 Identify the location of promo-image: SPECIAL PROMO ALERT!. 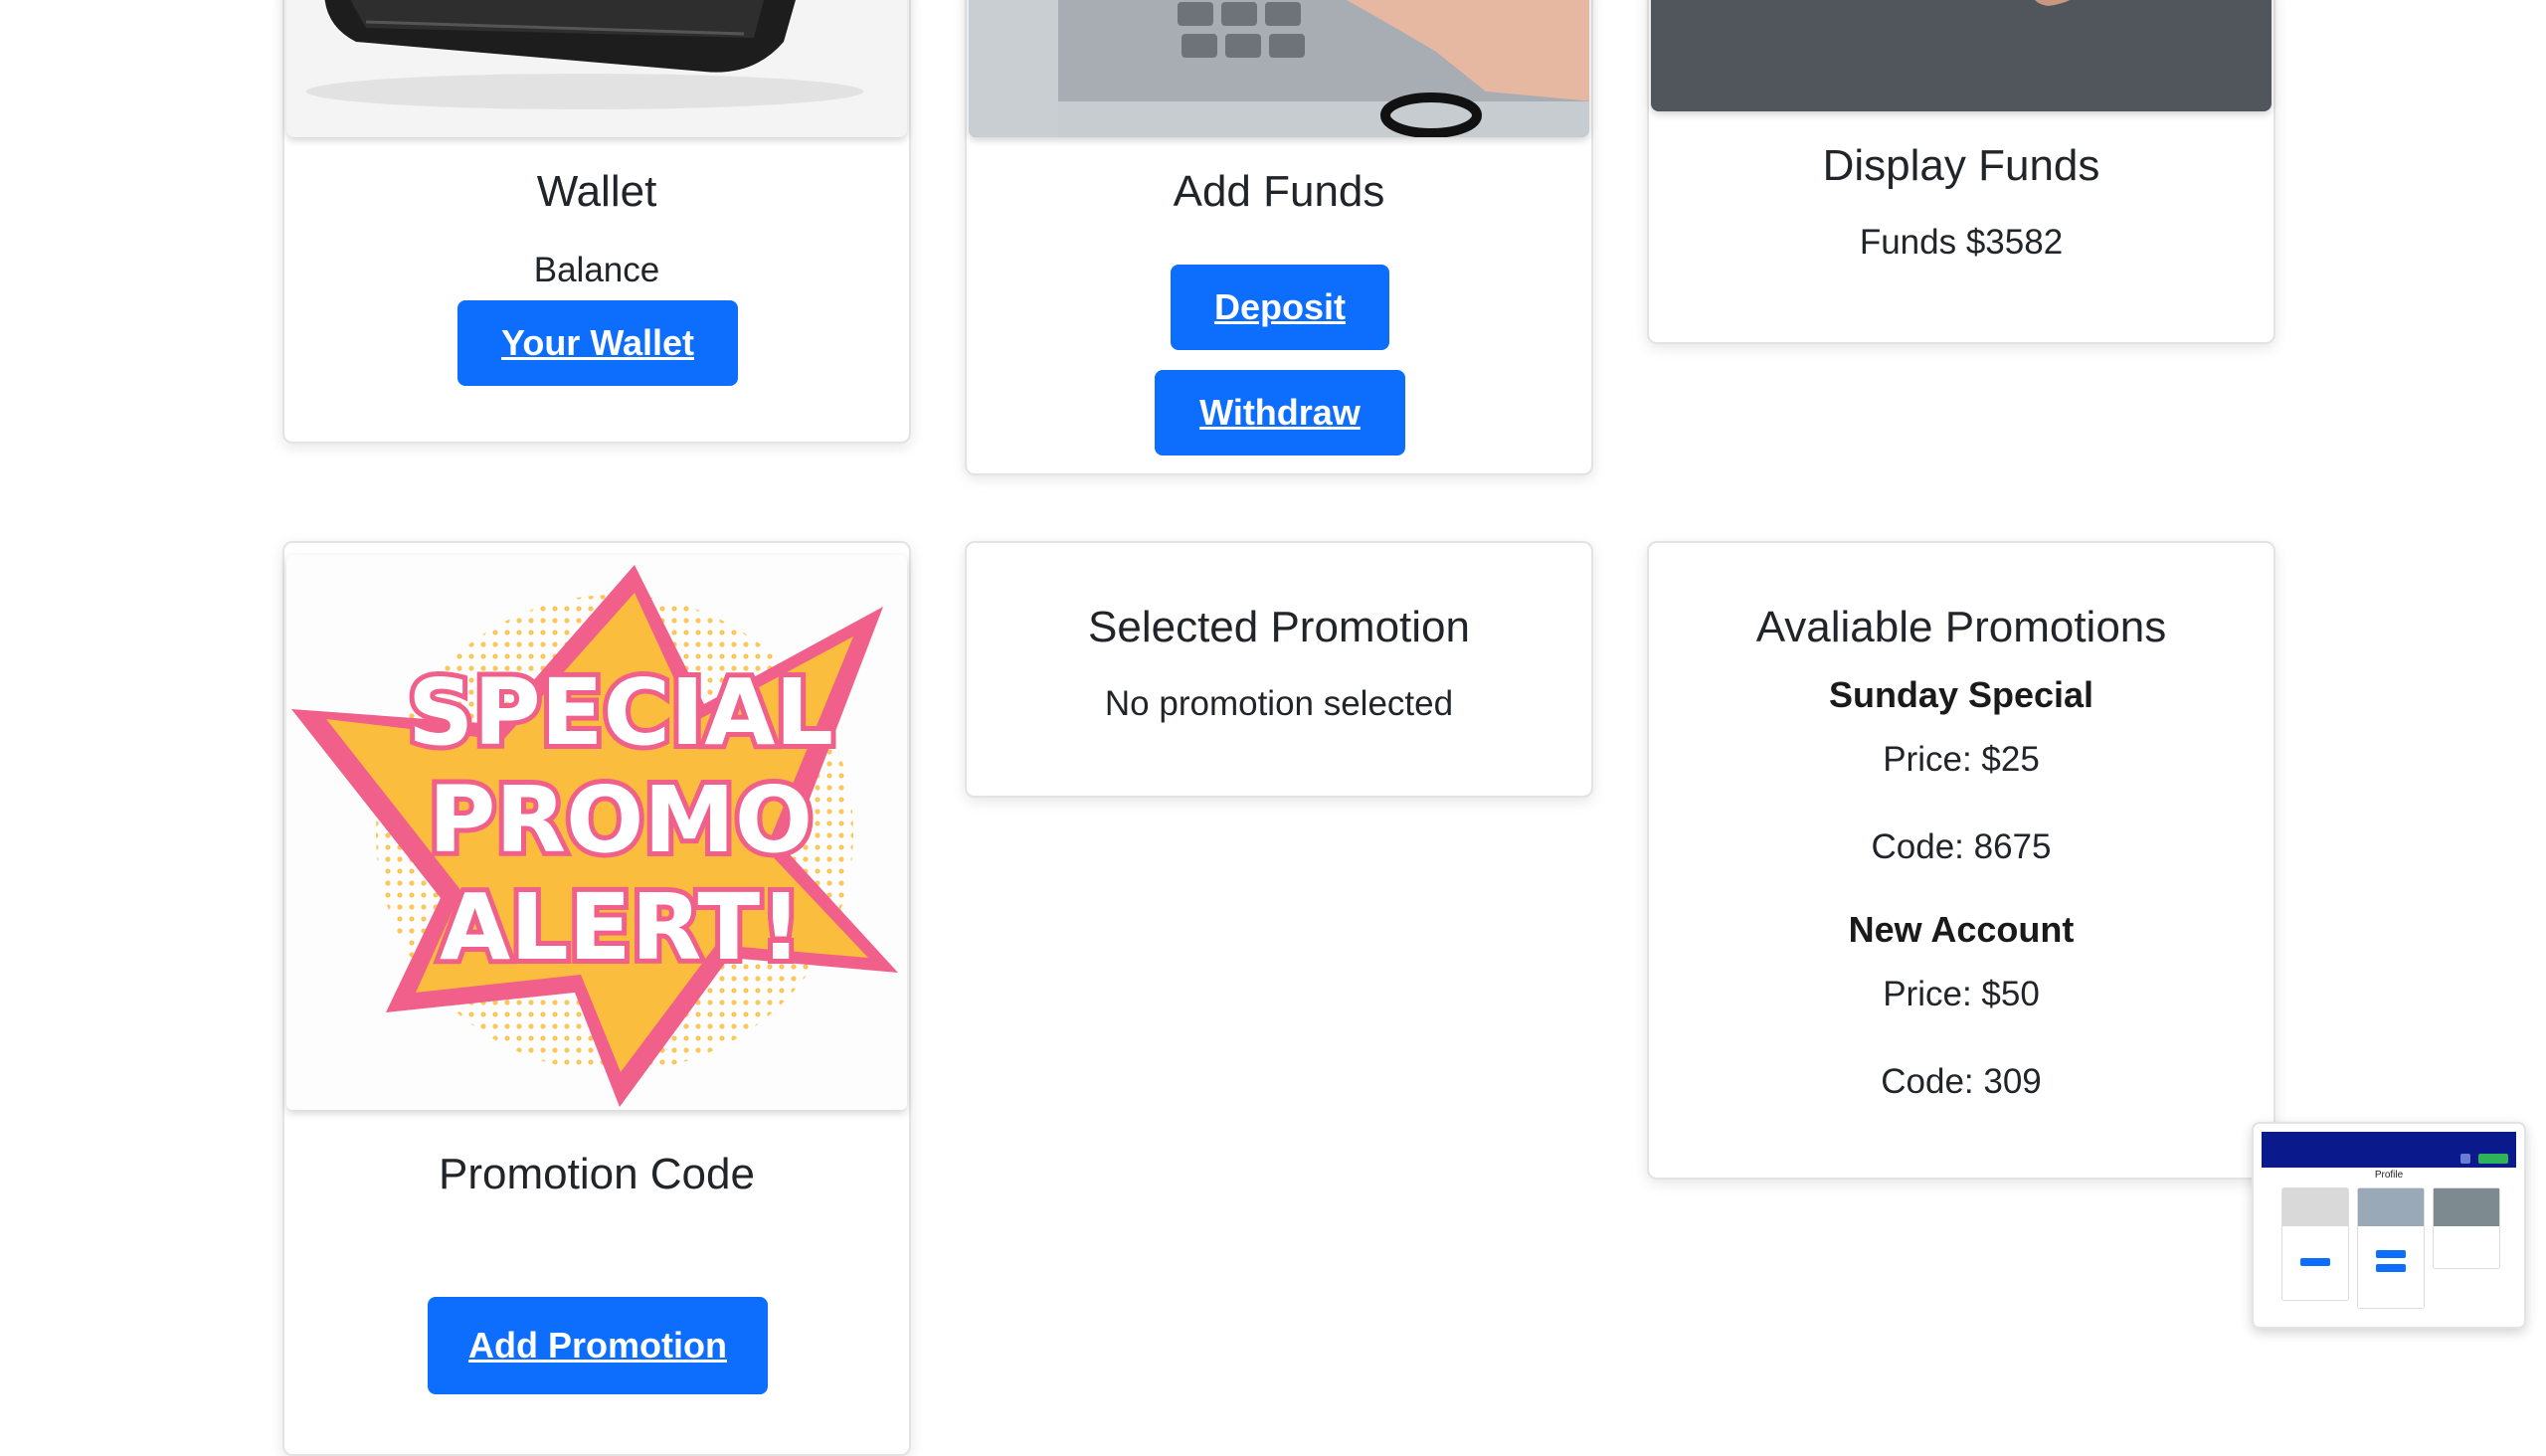
(596, 832).